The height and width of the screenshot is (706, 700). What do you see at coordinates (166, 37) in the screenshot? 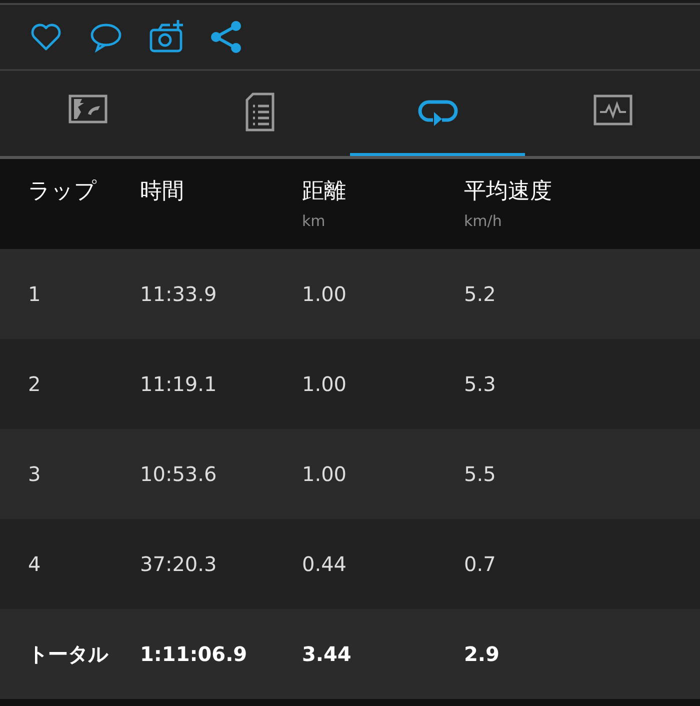
I see `add-photo-icon` at bounding box center [166, 37].